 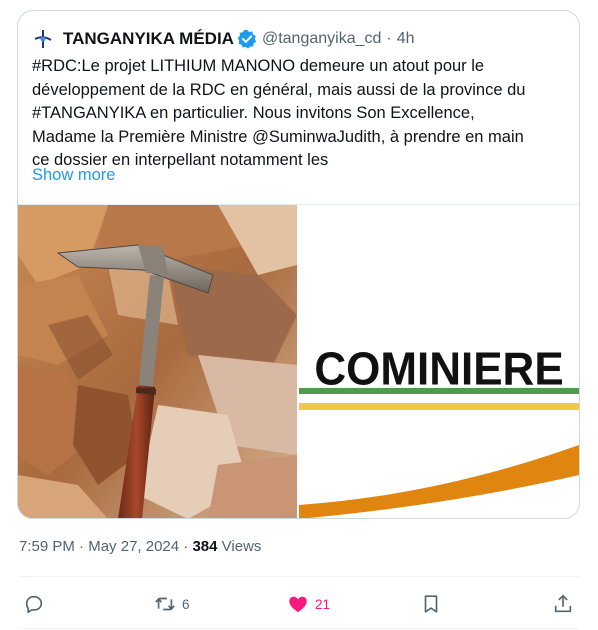 I want to click on avatar, so click(x=43, y=39).